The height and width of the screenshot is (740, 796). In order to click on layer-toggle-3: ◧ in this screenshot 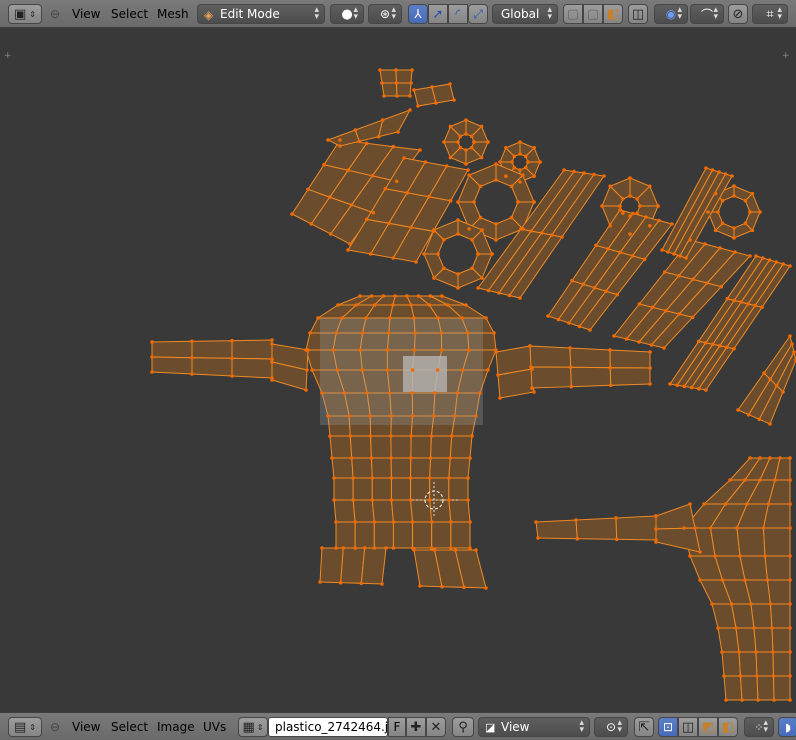, I will do `click(613, 14)`.